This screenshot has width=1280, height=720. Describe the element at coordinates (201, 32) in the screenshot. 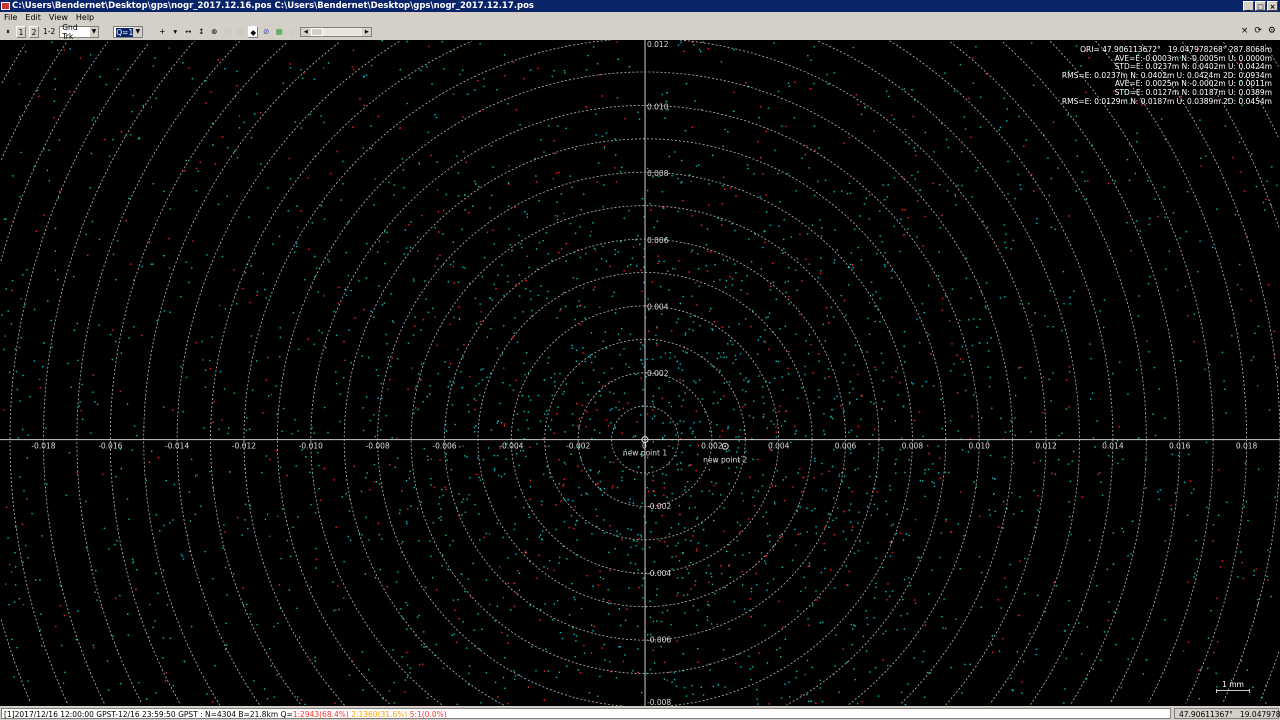

I see `fit-vertical-icon: ↕` at that location.